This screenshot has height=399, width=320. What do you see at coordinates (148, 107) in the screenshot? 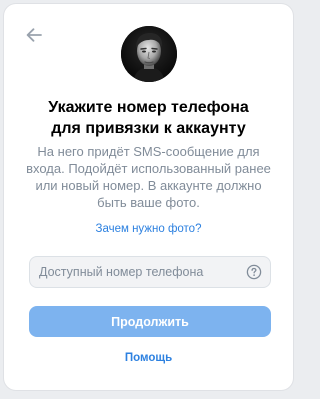
I see `title-line-1: Укажите номер телефона` at bounding box center [148, 107].